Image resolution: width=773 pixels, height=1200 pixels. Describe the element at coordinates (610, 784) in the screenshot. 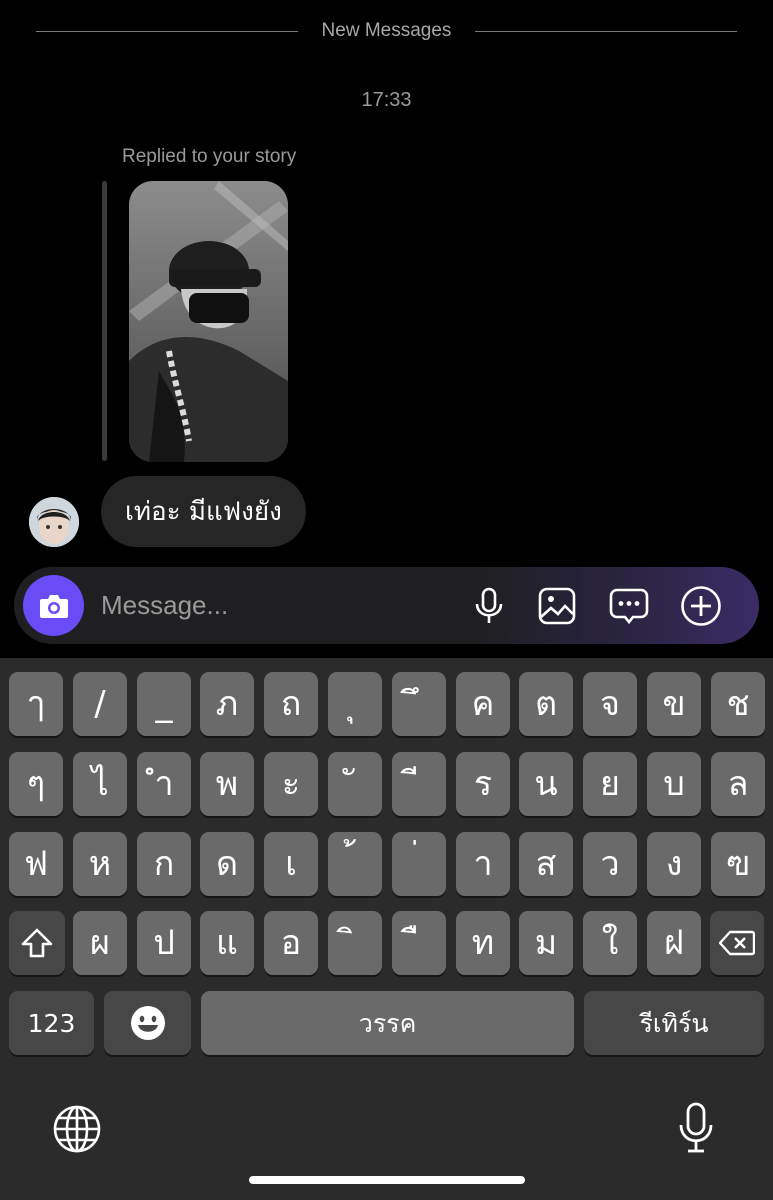

I see `key-2-10: ย` at that location.